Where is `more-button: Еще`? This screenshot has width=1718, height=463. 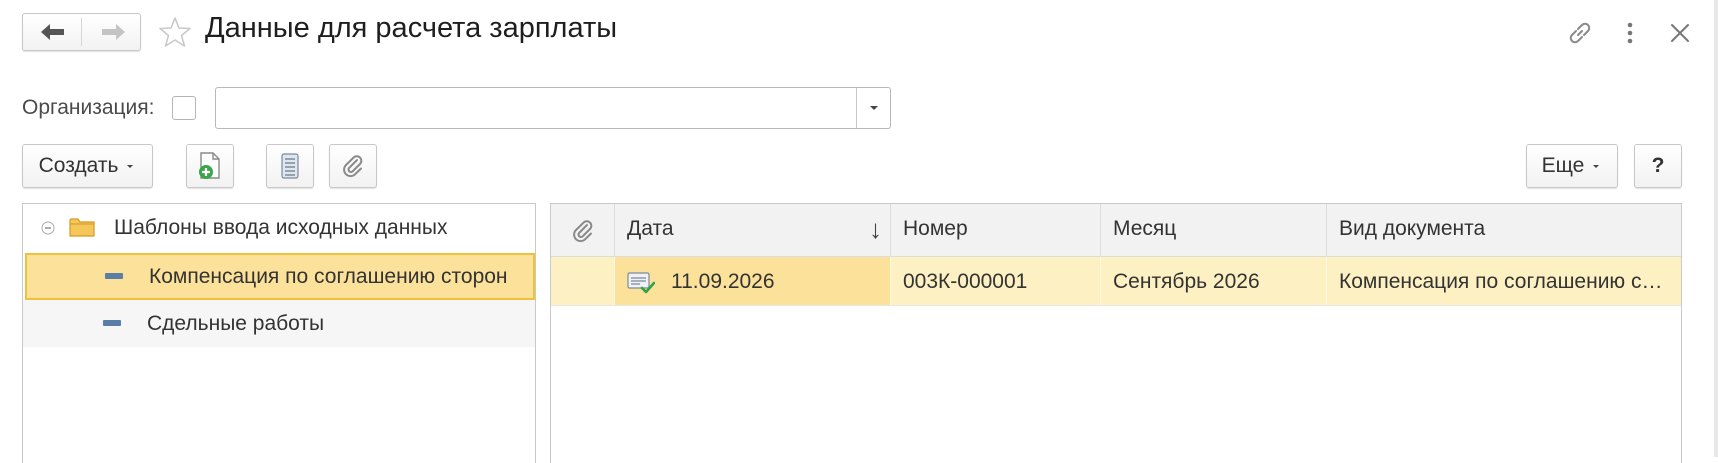
more-button: Еще is located at coordinates (1572, 166).